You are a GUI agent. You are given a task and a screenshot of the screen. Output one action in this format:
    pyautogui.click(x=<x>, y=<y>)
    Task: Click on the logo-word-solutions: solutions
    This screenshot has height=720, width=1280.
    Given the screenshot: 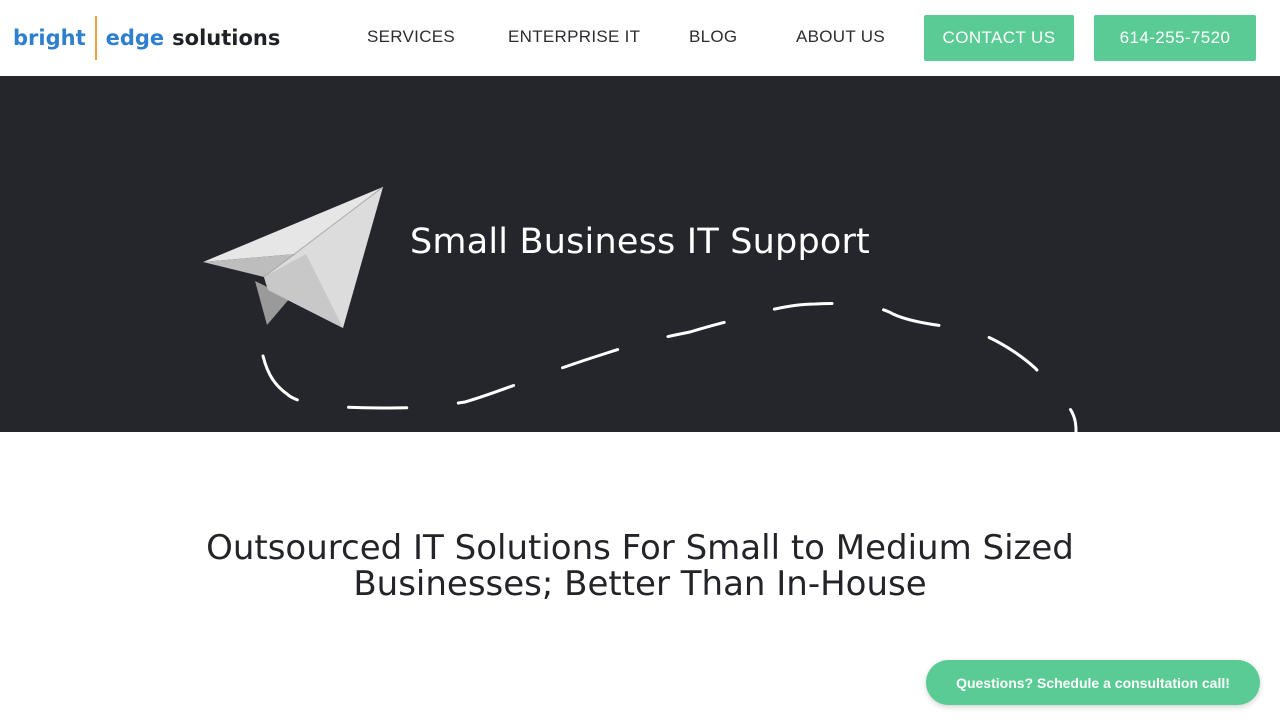 What is the action you would take?
    pyautogui.click(x=226, y=38)
    